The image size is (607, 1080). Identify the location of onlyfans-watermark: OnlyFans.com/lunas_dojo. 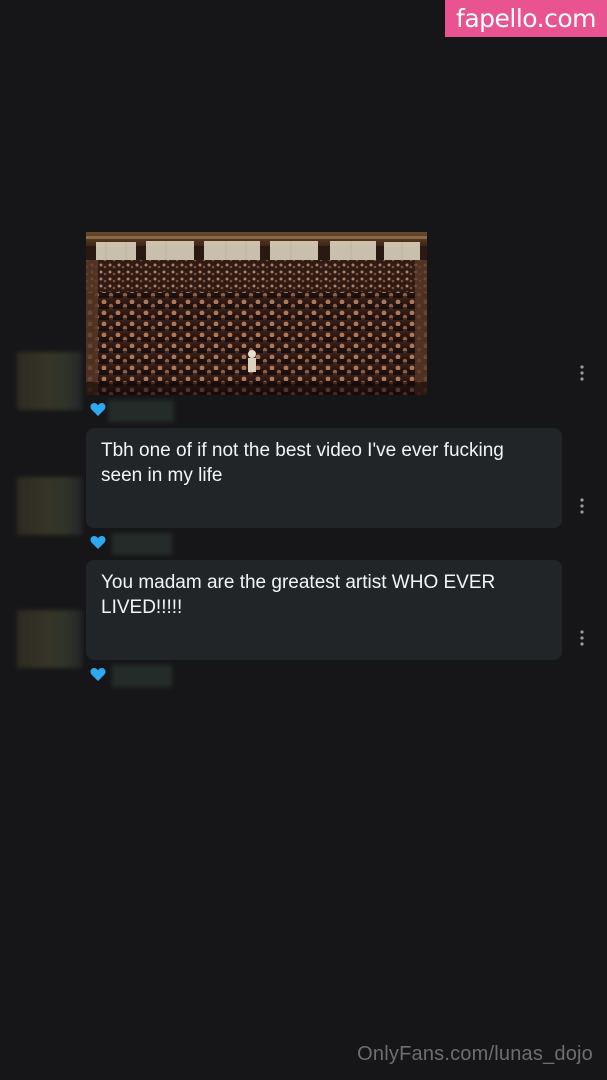
(475, 1054).